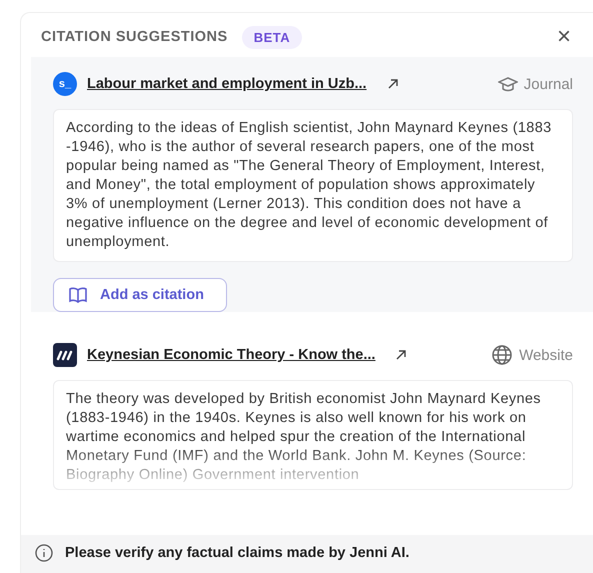 The height and width of the screenshot is (573, 593). I want to click on panel-title: CITATION SUGGESTIONS, so click(134, 37).